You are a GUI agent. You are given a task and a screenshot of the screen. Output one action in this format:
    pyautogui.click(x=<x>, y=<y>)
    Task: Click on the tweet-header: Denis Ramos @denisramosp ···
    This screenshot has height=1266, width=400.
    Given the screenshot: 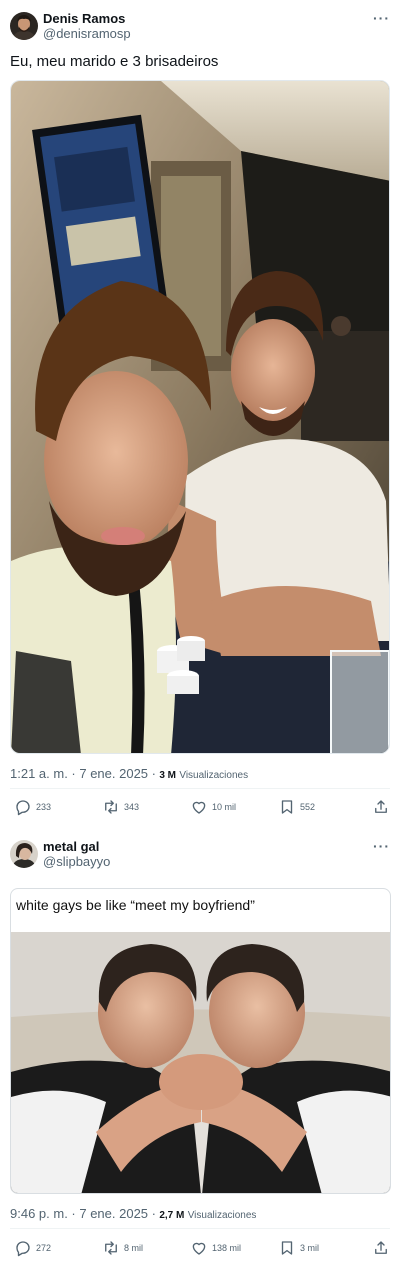 What is the action you would take?
    pyautogui.click(x=200, y=26)
    